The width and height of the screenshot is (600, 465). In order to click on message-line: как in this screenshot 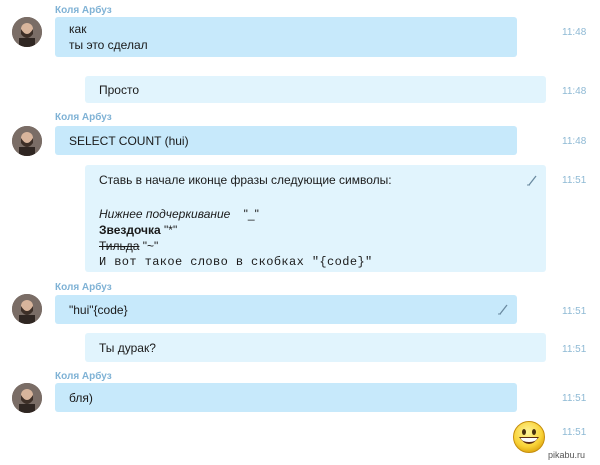, I will do `click(78, 29)`.